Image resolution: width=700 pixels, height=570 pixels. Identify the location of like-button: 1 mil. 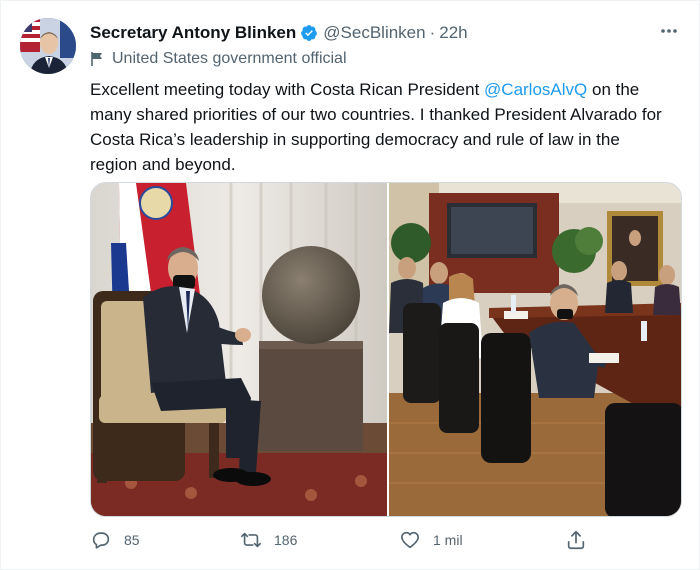
(431, 540).